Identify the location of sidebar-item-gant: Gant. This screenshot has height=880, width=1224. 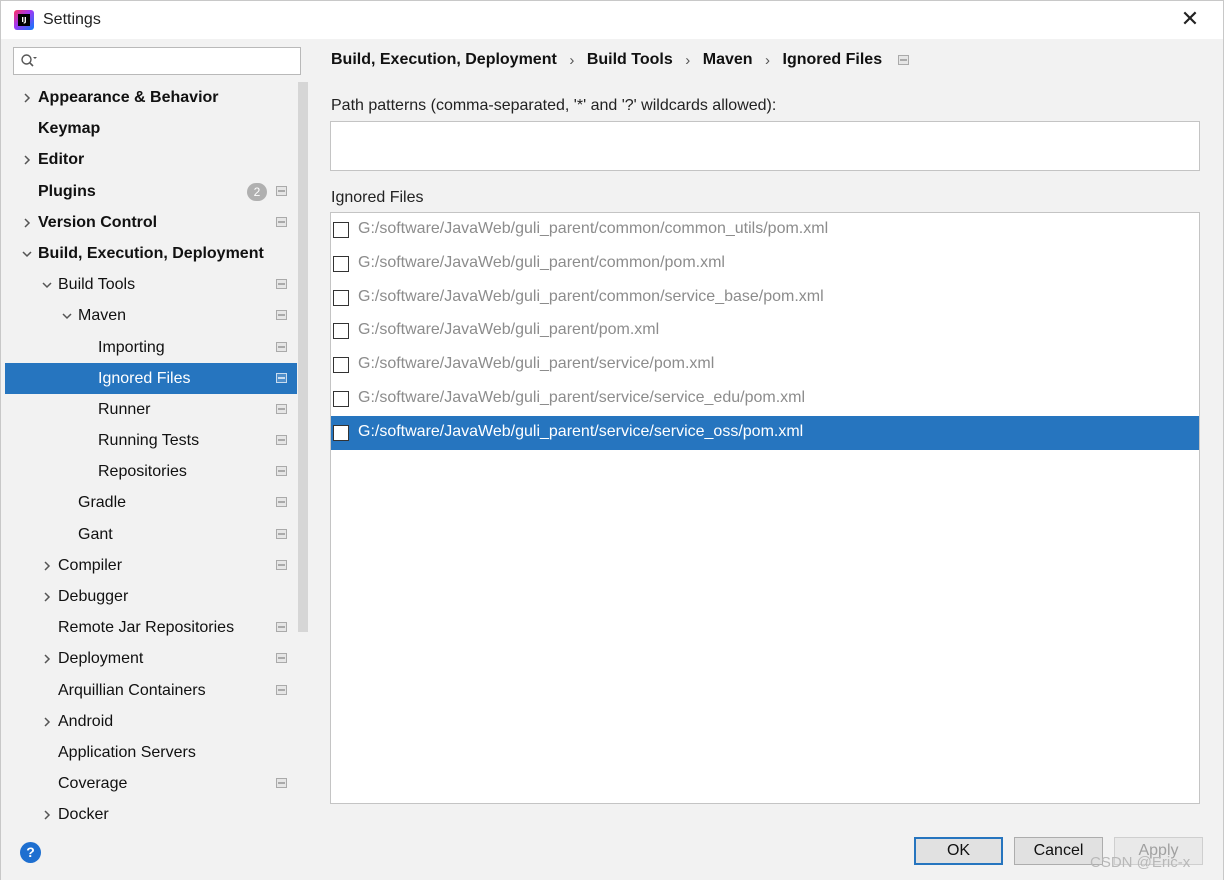
(151, 534).